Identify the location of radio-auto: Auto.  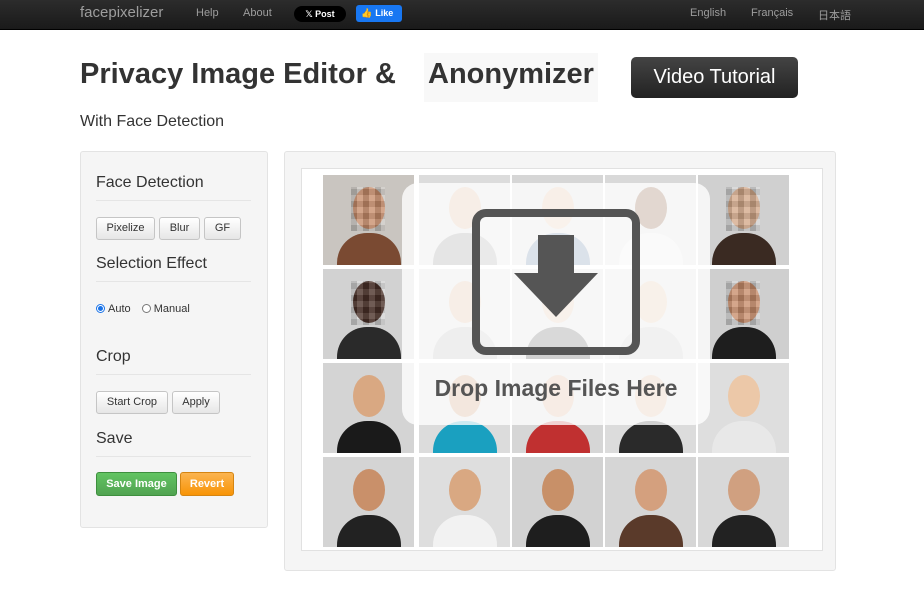
(113, 309).